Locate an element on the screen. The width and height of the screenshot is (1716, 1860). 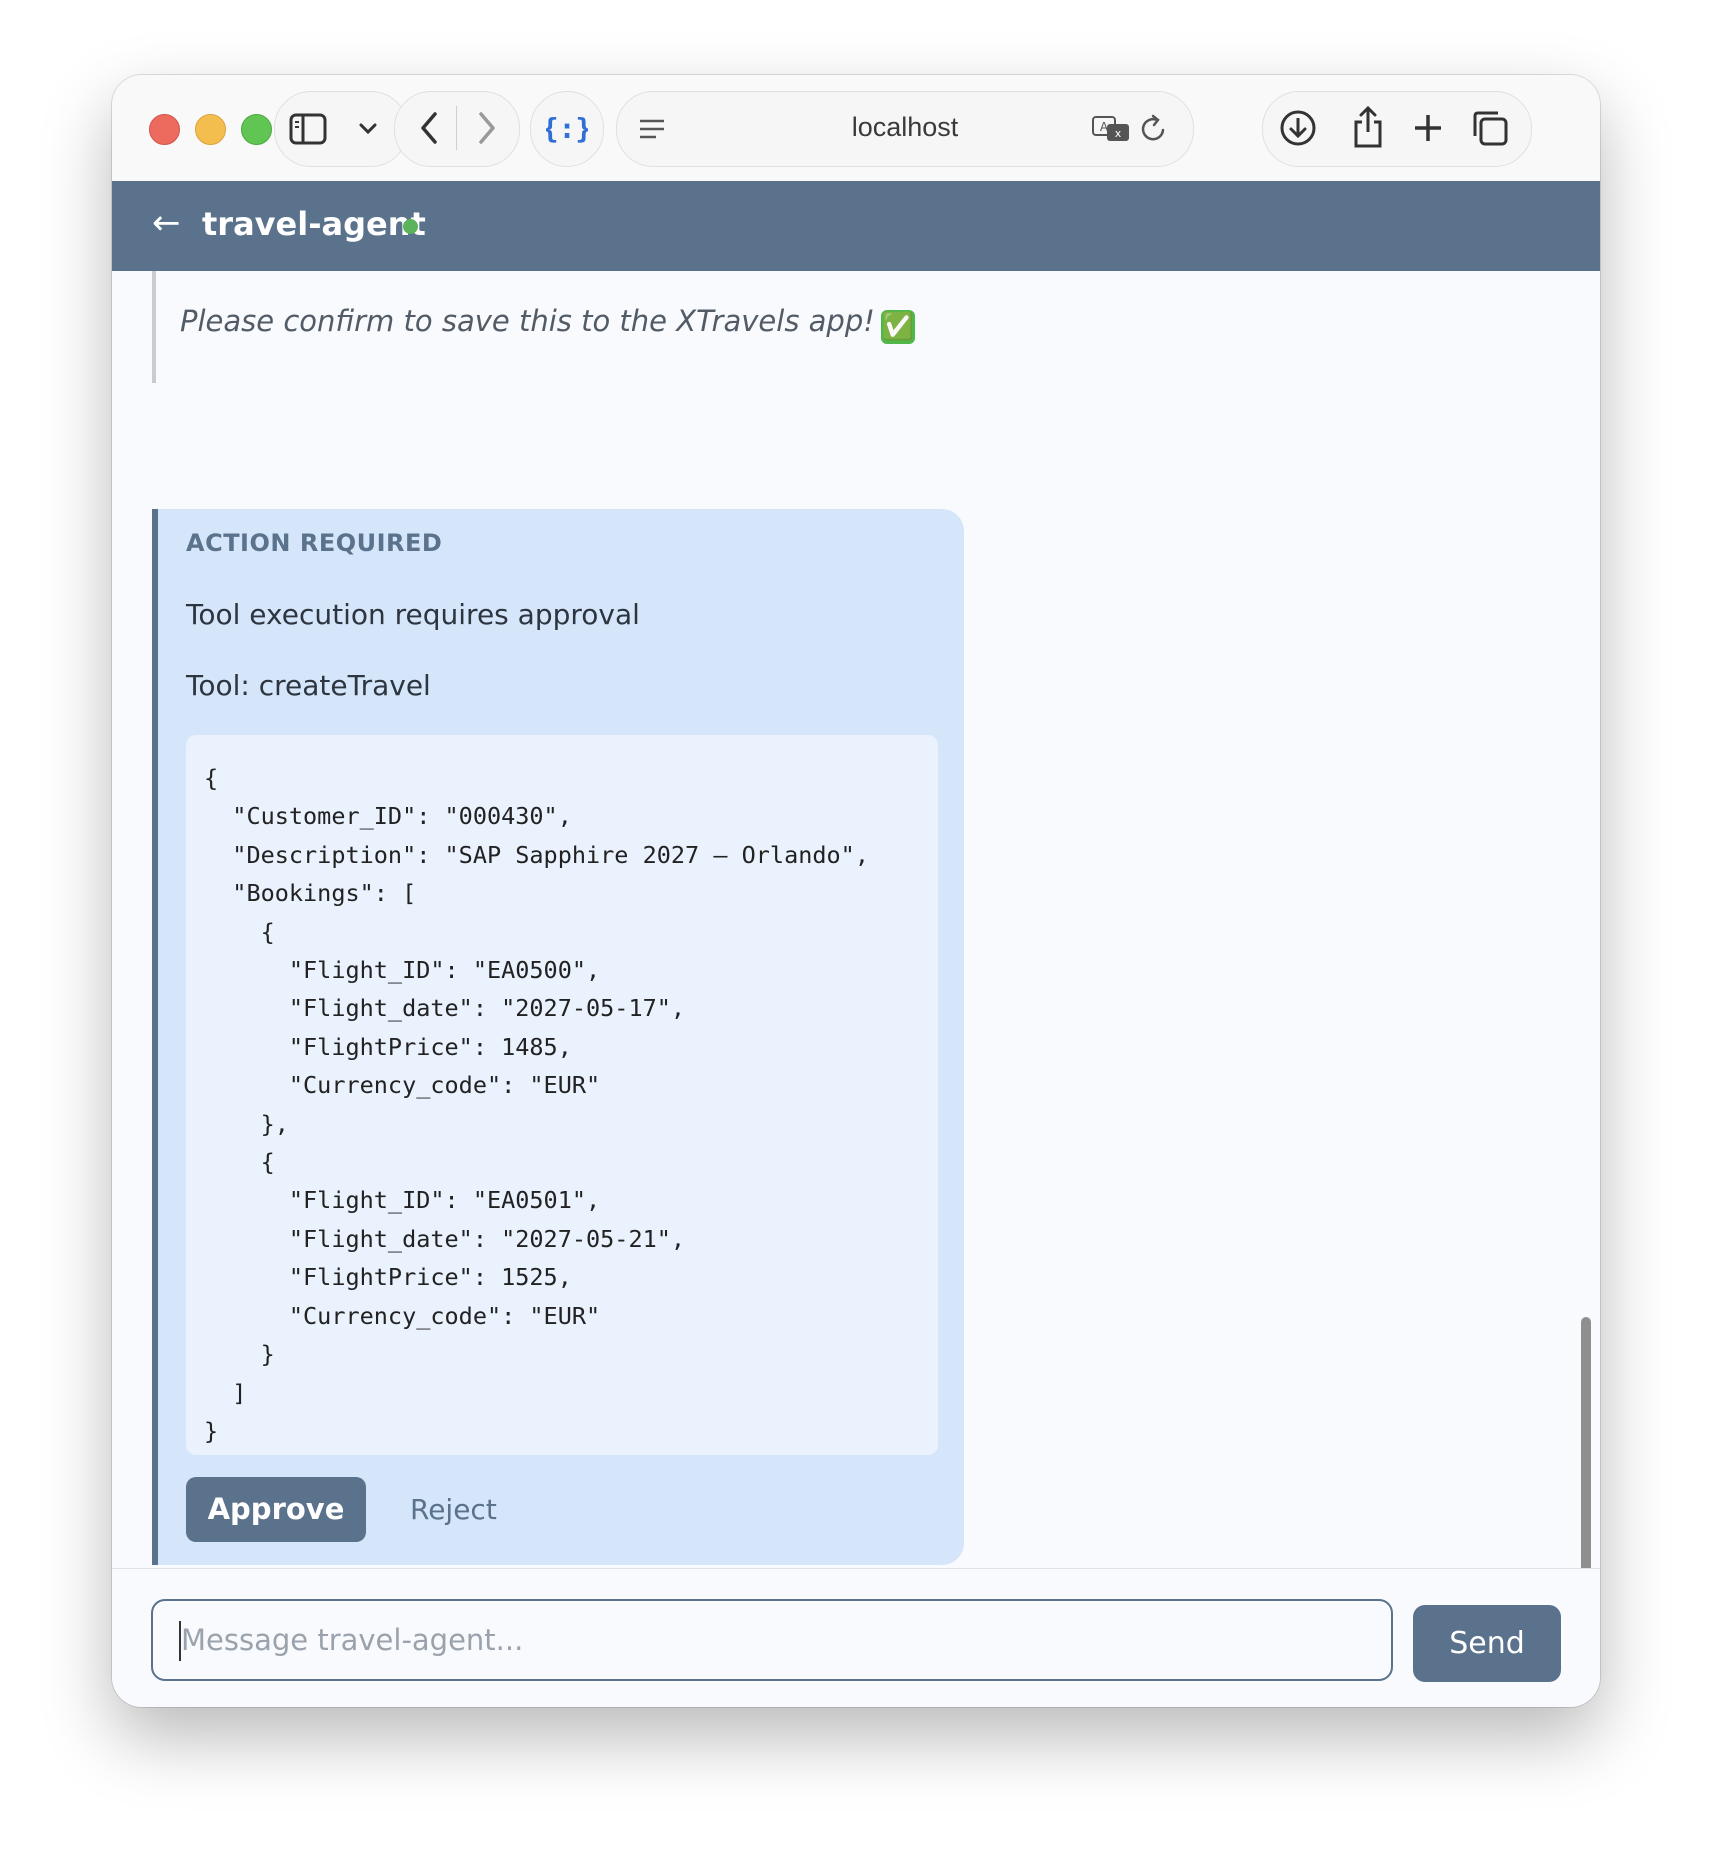
back-arrow-icon: ← is located at coordinates (166, 223).